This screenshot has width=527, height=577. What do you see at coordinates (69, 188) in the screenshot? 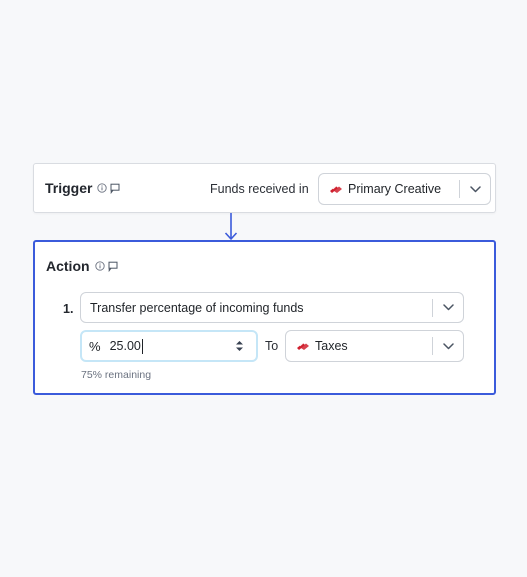
I see `trigger-title: Trigger` at bounding box center [69, 188].